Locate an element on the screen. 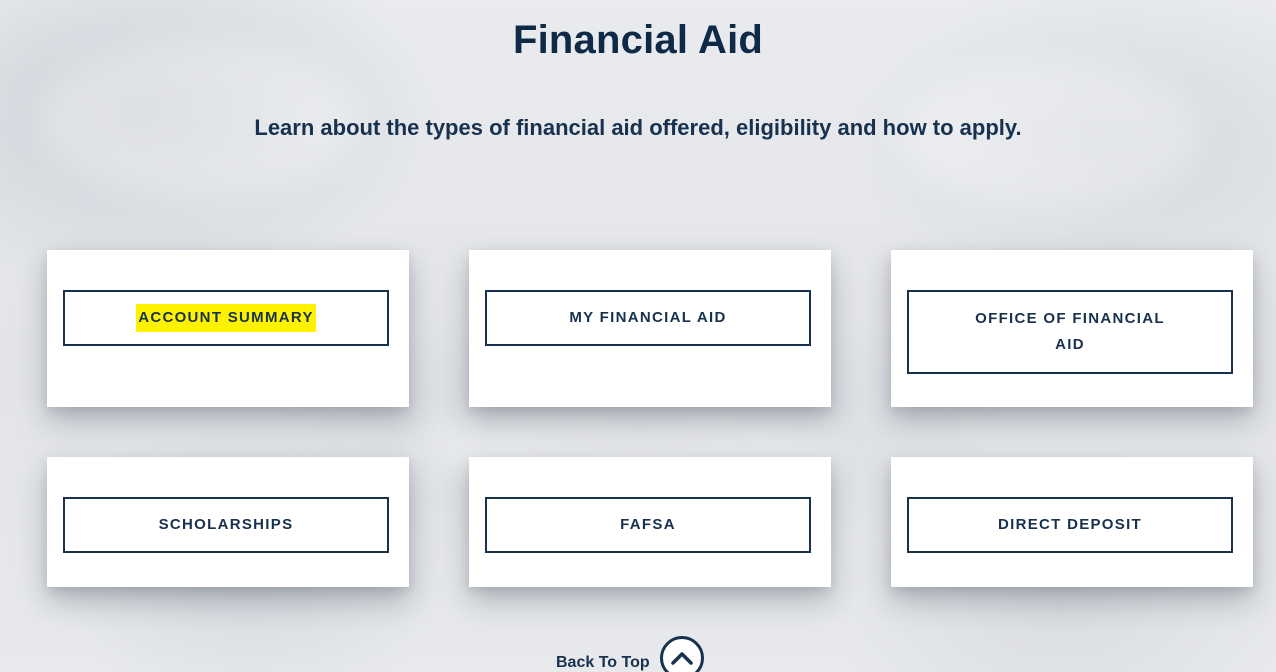 The height and width of the screenshot is (672, 1276). chevron-up-circle-icon is located at coordinates (681, 654).